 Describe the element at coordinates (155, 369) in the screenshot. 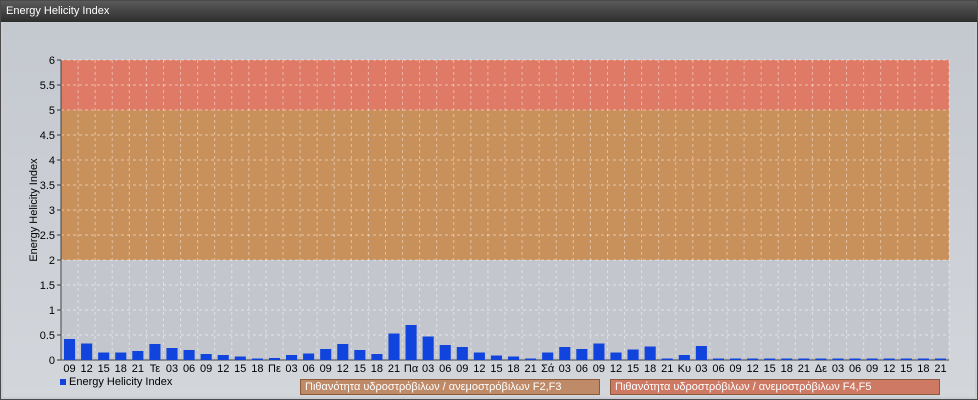

I see `x-tick-label: Τε` at that location.